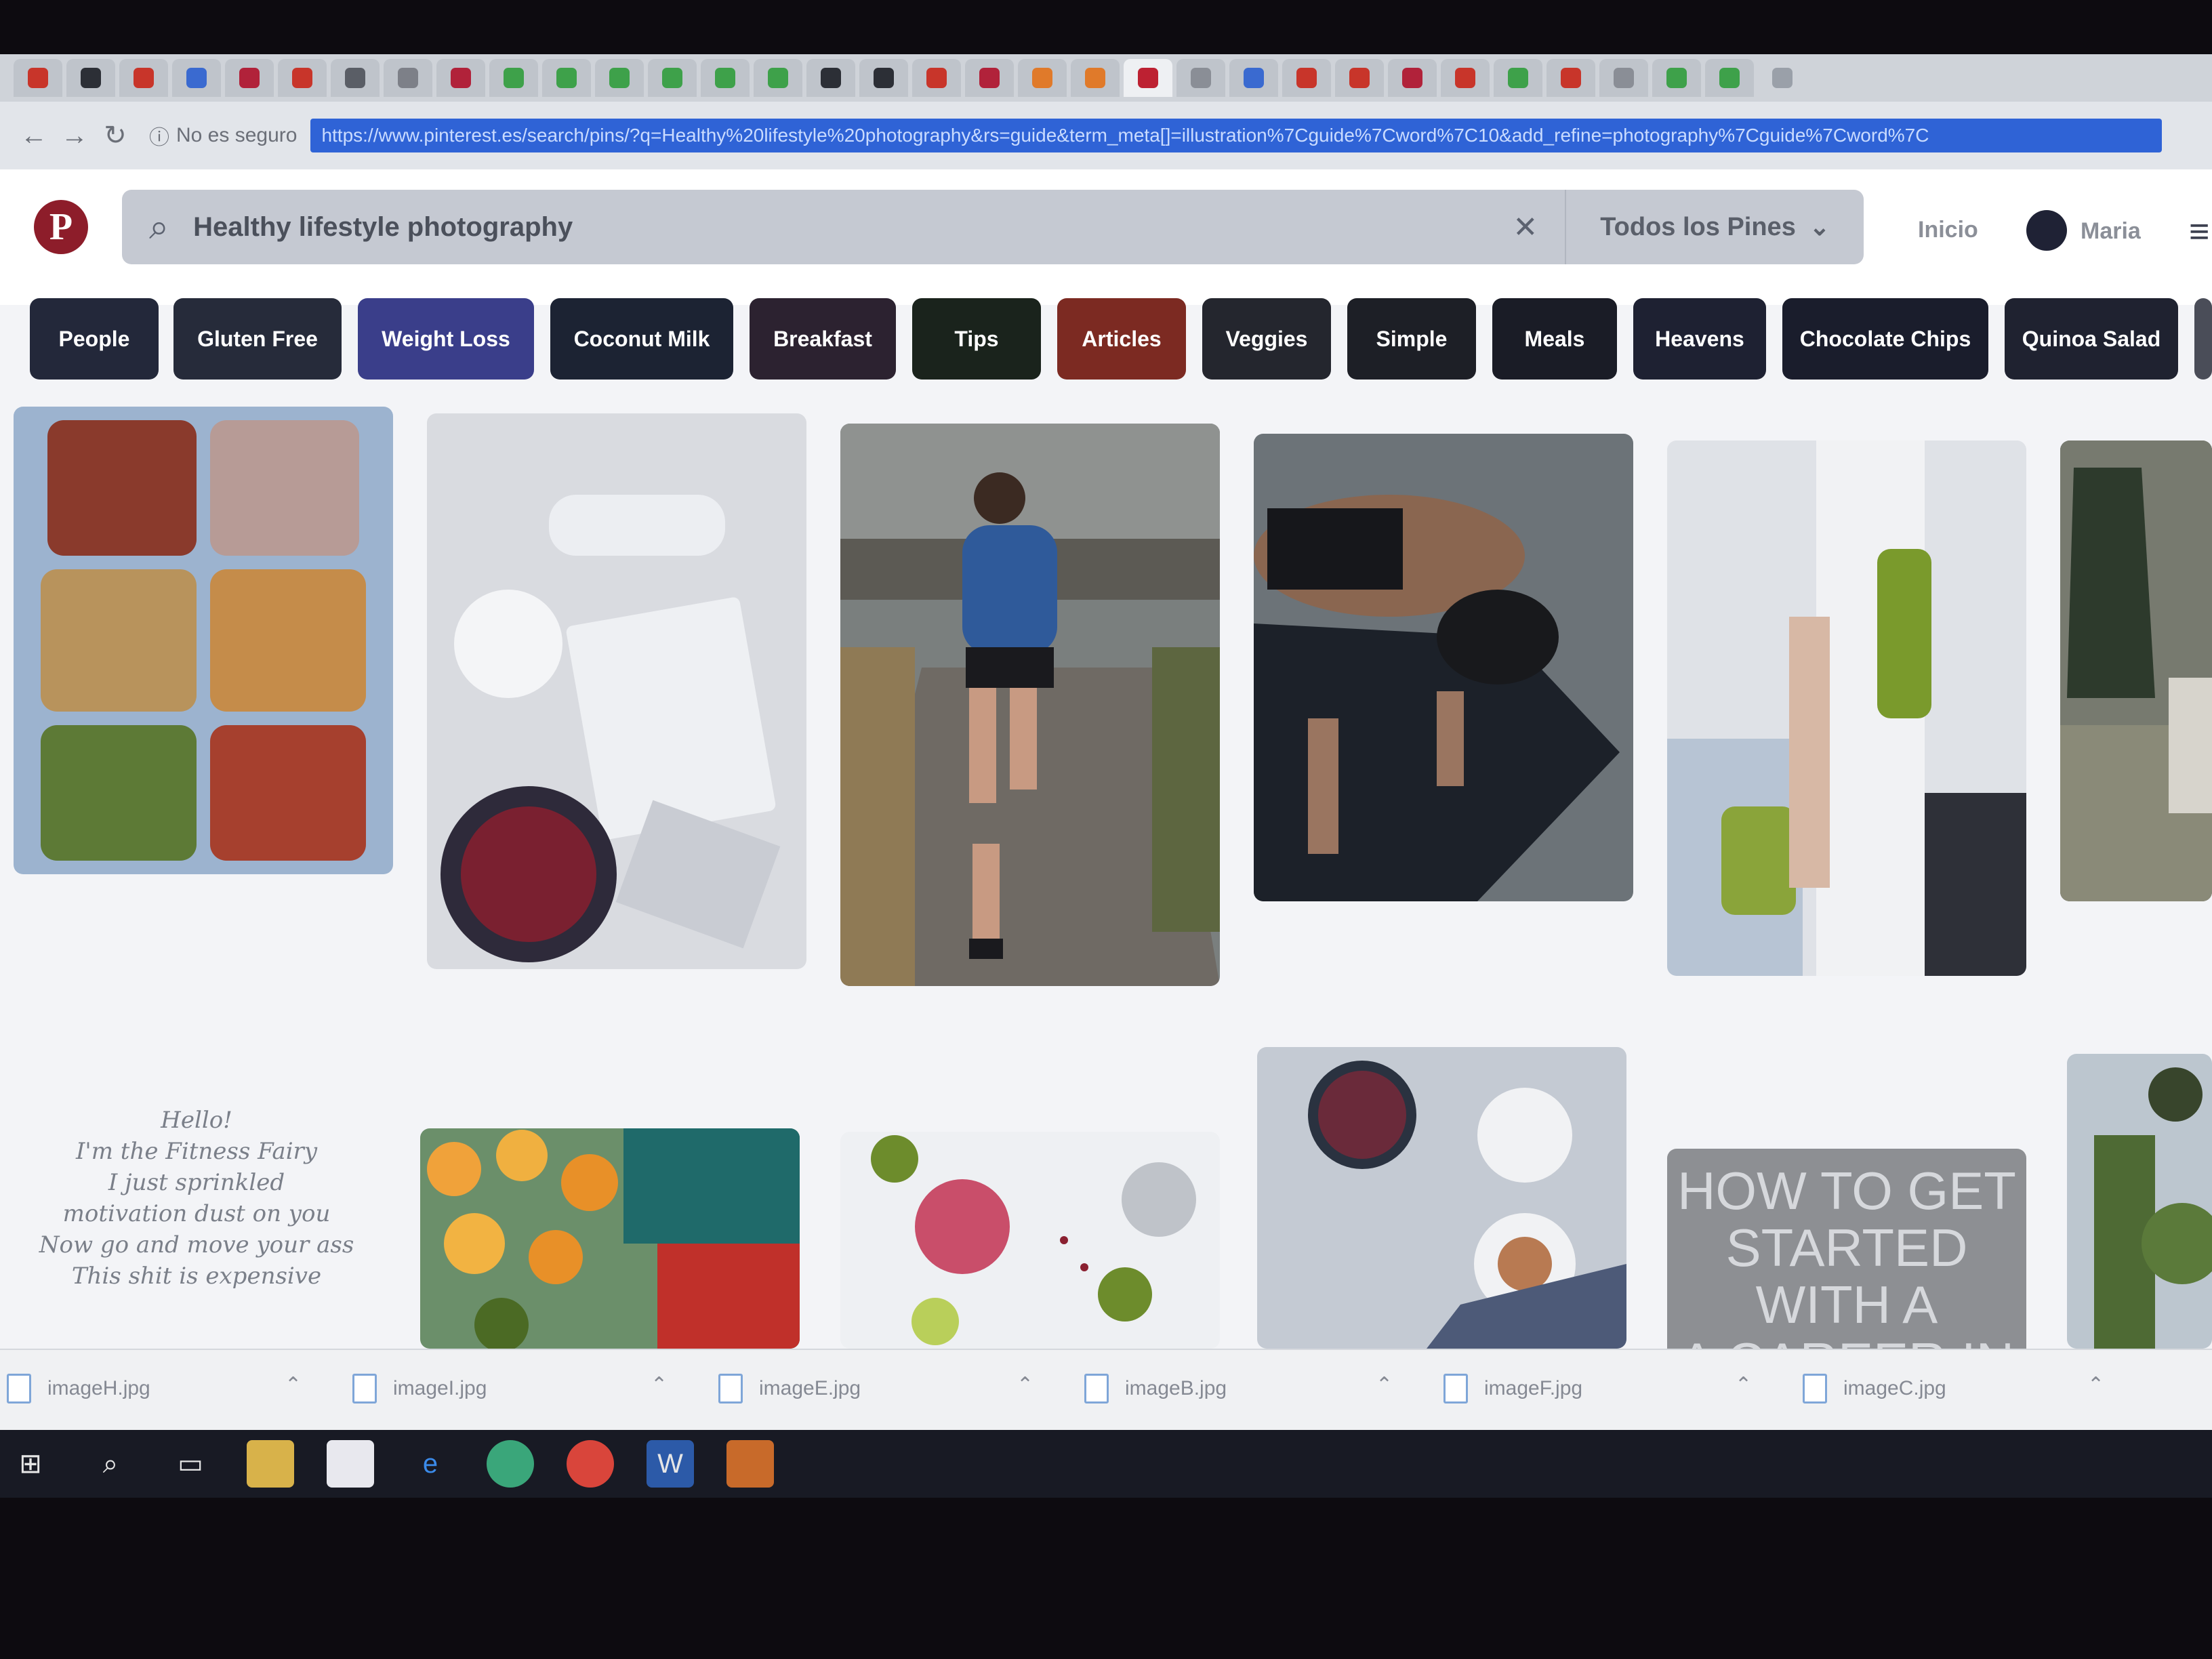  What do you see at coordinates (2091, 339) in the screenshot?
I see `guide-chip: Quinoa Salad` at bounding box center [2091, 339].